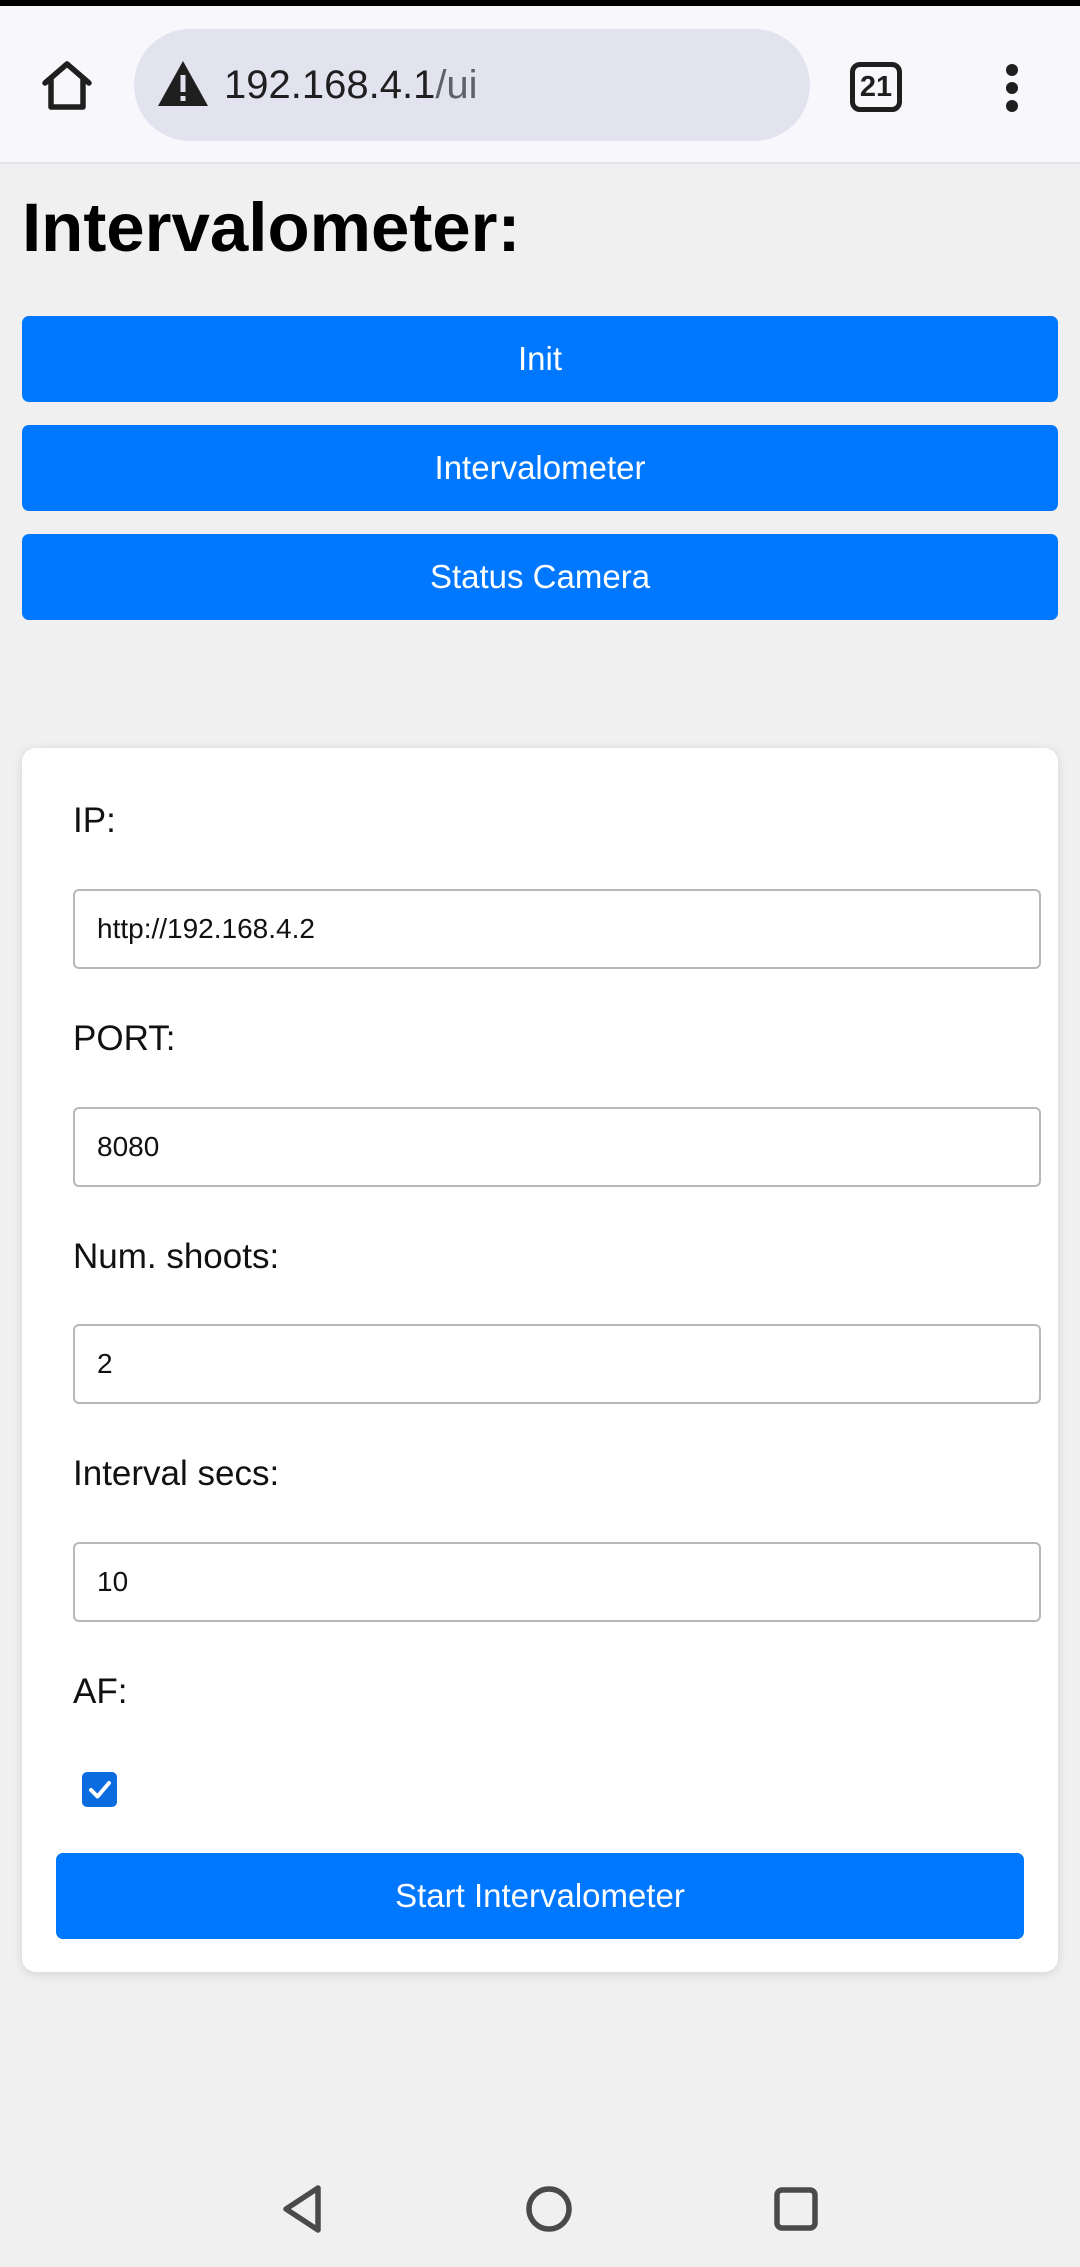 This screenshot has width=1080, height=2267. Describe the element at coordinates (124, 1038) in the screenshot. I see `port-label: PORT:` at that location.